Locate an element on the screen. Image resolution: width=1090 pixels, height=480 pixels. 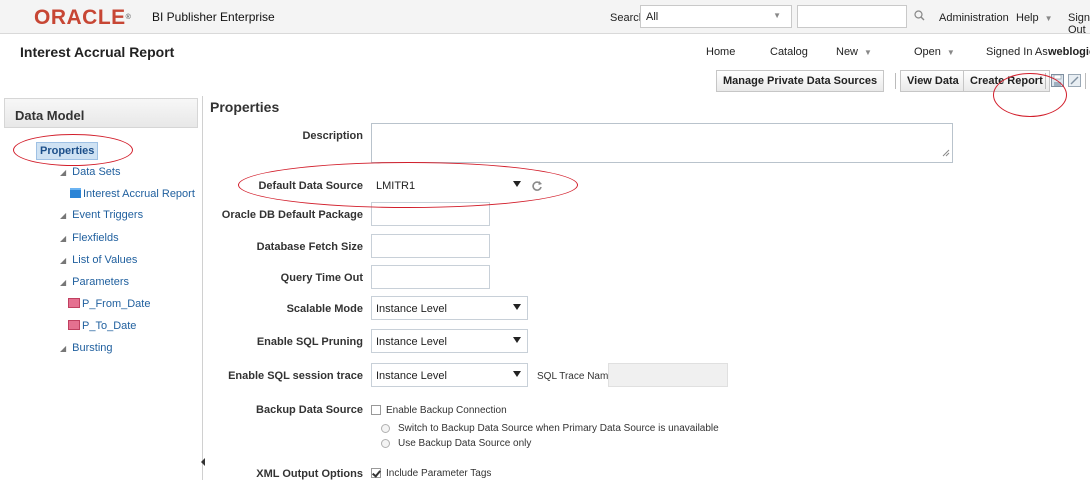
query-time-out-input is located at coordinates (430, 277).